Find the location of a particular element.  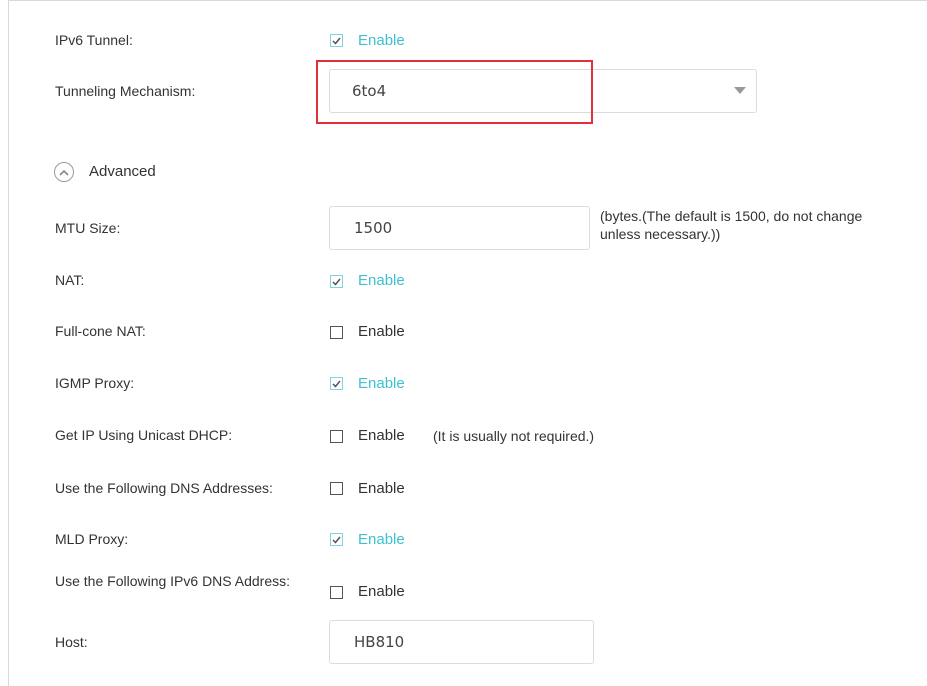

host-label: Host: is located at coordinates (71, 642).